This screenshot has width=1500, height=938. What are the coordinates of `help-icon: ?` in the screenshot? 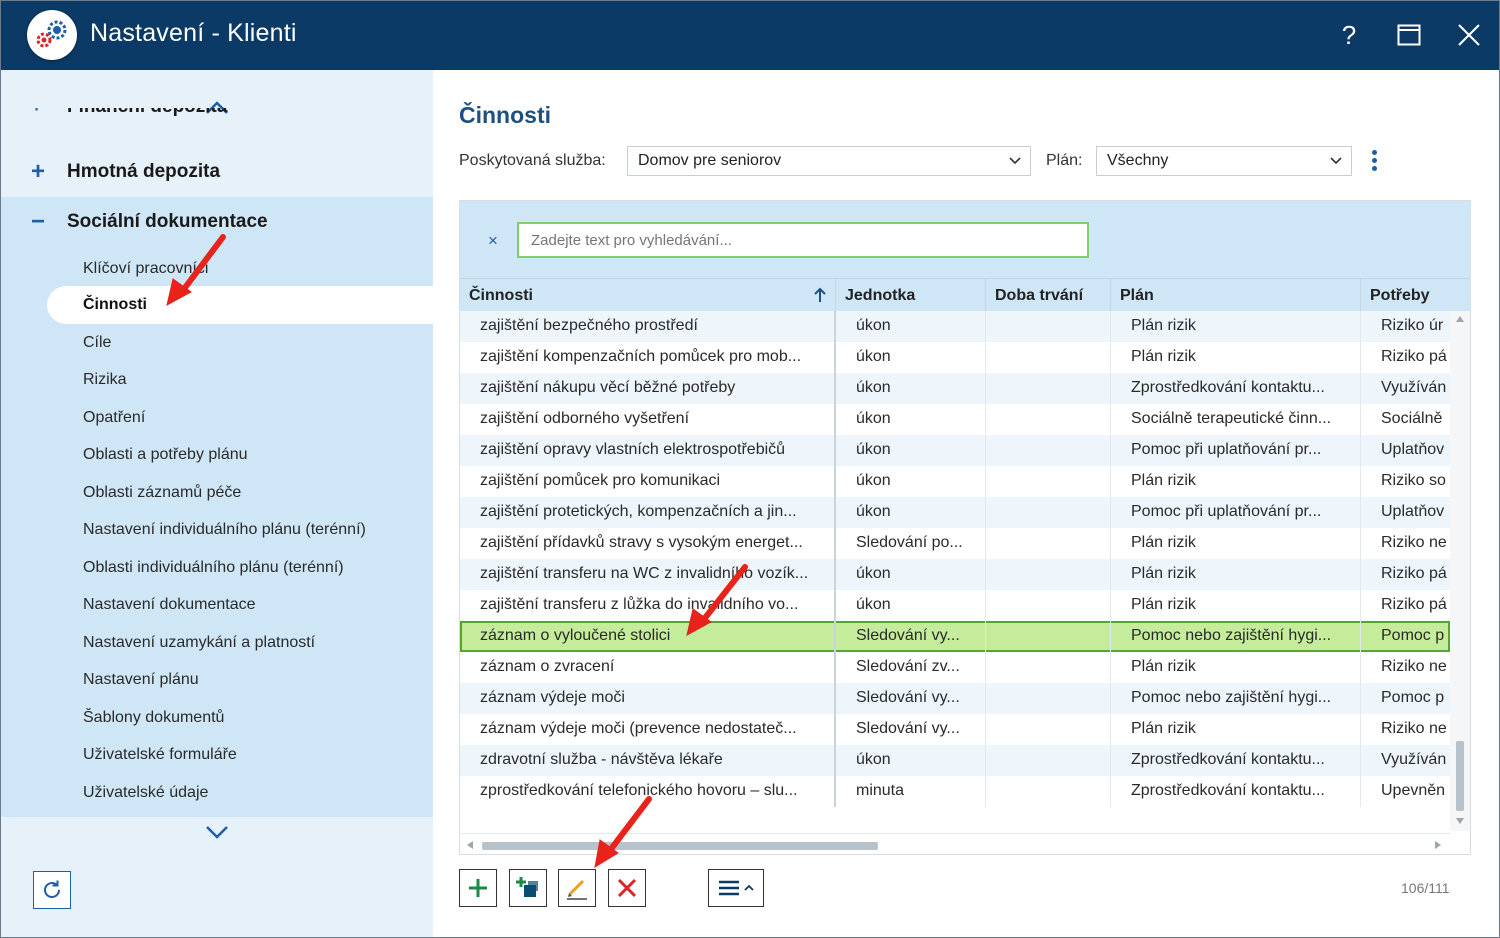 It's located at (1349, 34).